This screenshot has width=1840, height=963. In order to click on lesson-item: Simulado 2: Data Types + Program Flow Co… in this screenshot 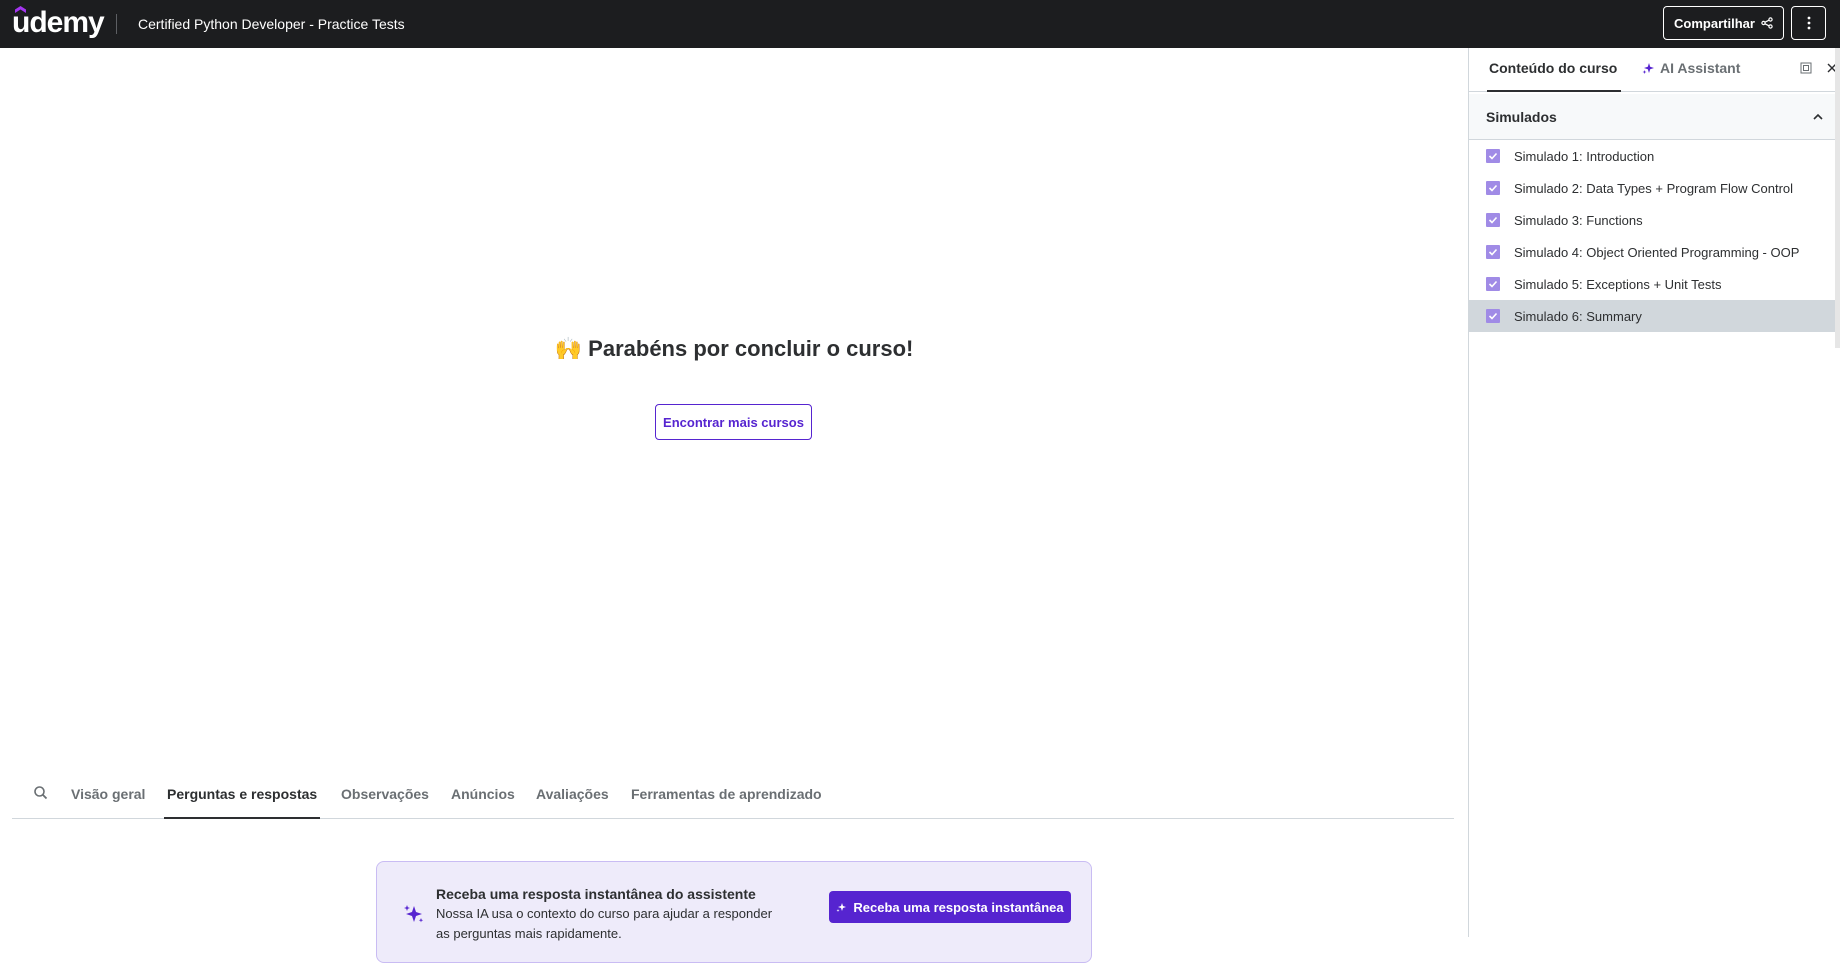, I will do `click(1654, 188)`.